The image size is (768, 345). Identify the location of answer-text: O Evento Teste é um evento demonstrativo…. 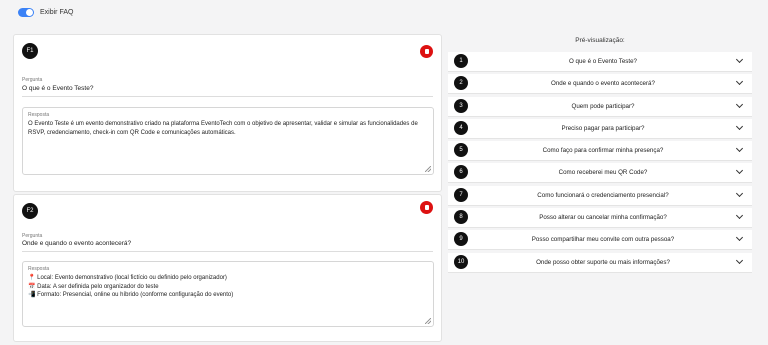
(223, 128).